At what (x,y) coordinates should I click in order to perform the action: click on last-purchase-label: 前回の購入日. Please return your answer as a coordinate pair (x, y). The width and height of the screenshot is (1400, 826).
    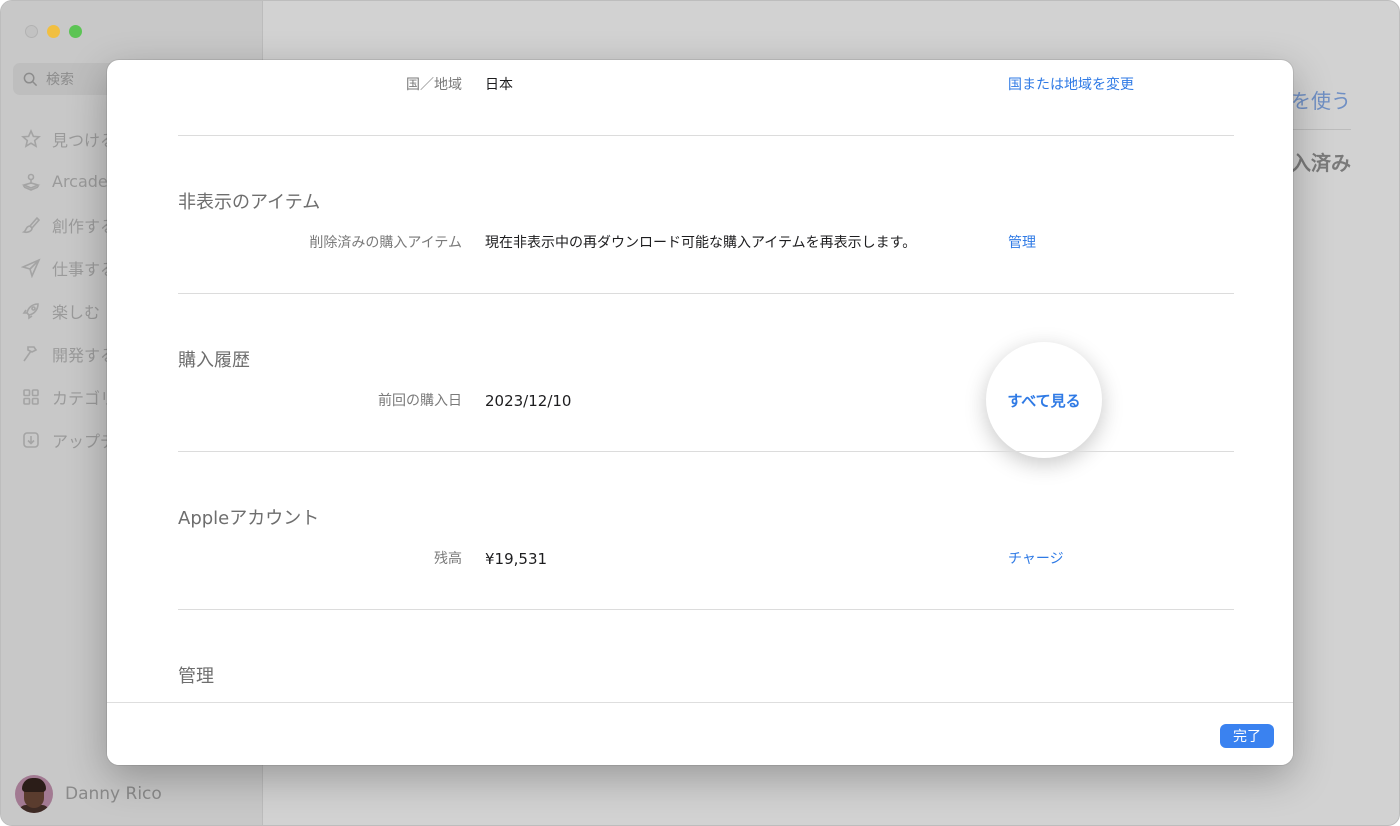
    Looking at the image, I should click on (420, 401).